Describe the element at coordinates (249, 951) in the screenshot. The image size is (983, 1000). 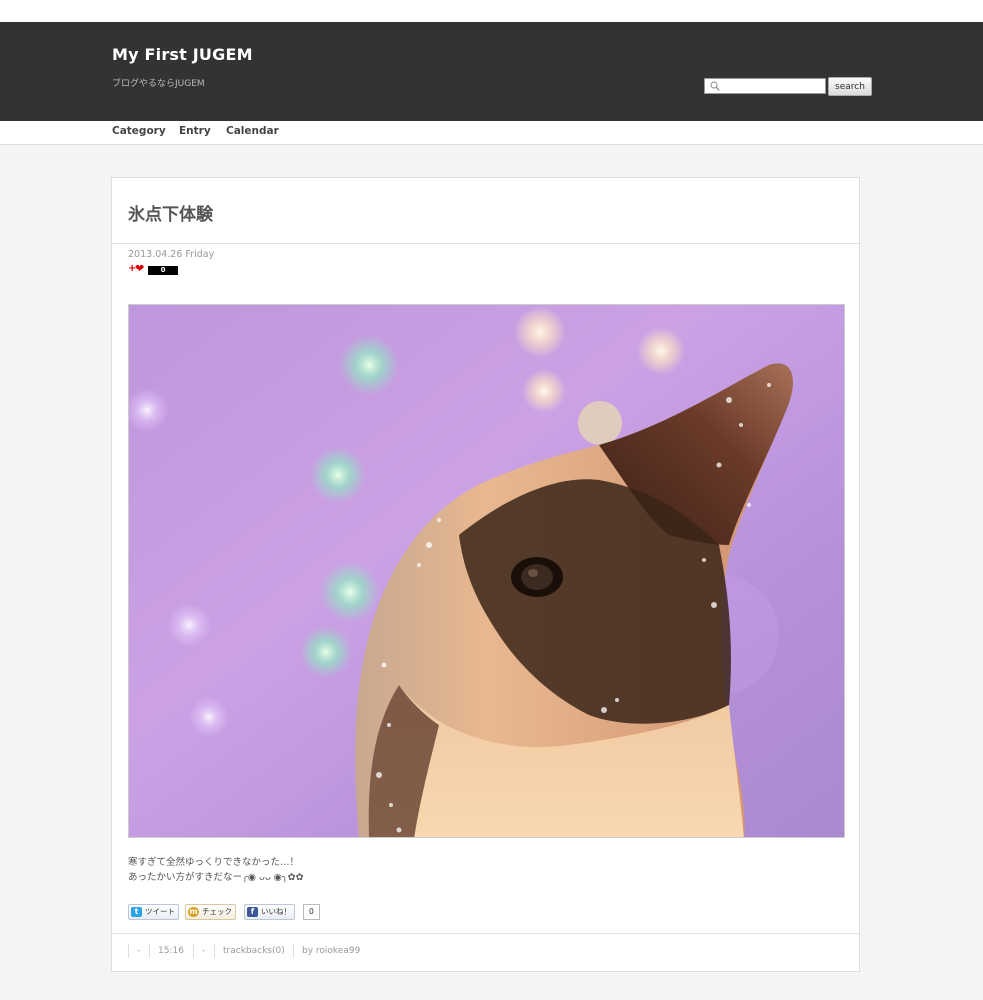
I see `footer-trackbacks: trackbacks(0)` at that location.